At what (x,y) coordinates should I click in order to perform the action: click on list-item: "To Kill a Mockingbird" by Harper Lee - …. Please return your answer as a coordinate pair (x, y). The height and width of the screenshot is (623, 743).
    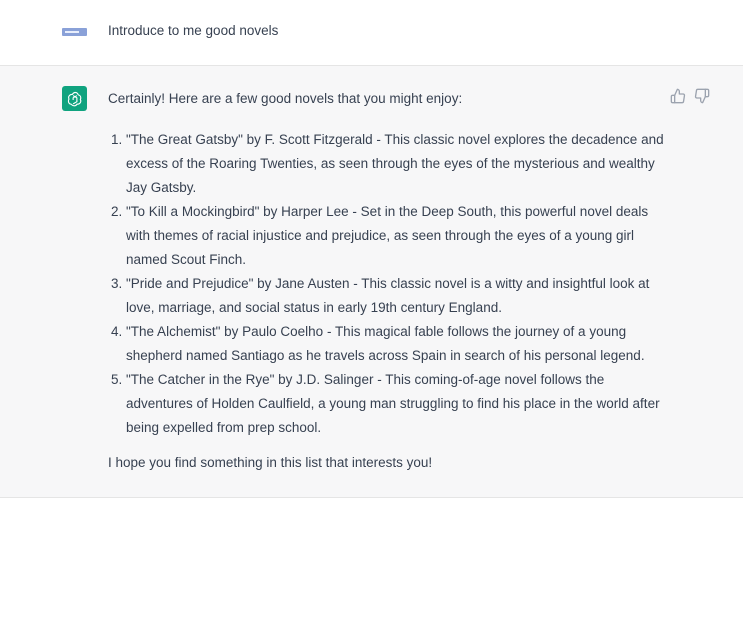
    Looking at the image, I should click on (397, 236).